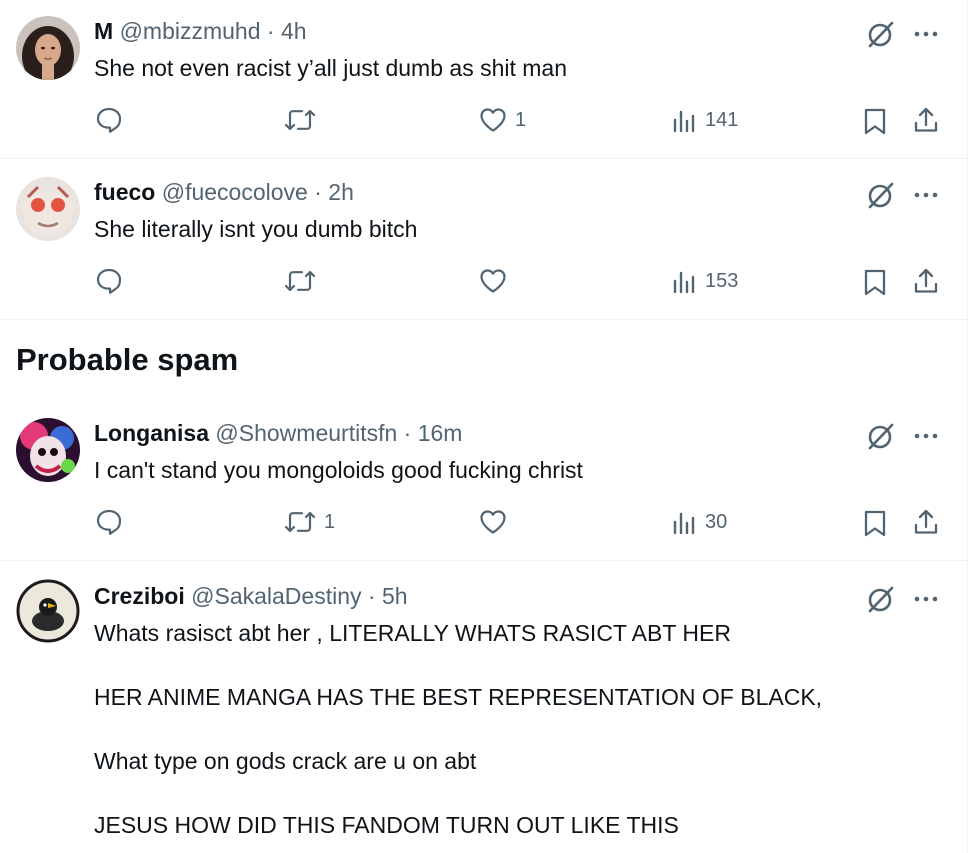 The width and height of the screenshot is (977, 853). I want to click on tweet-header: Creziboi @SakalaDestiny · 5h, so click(251, 596).